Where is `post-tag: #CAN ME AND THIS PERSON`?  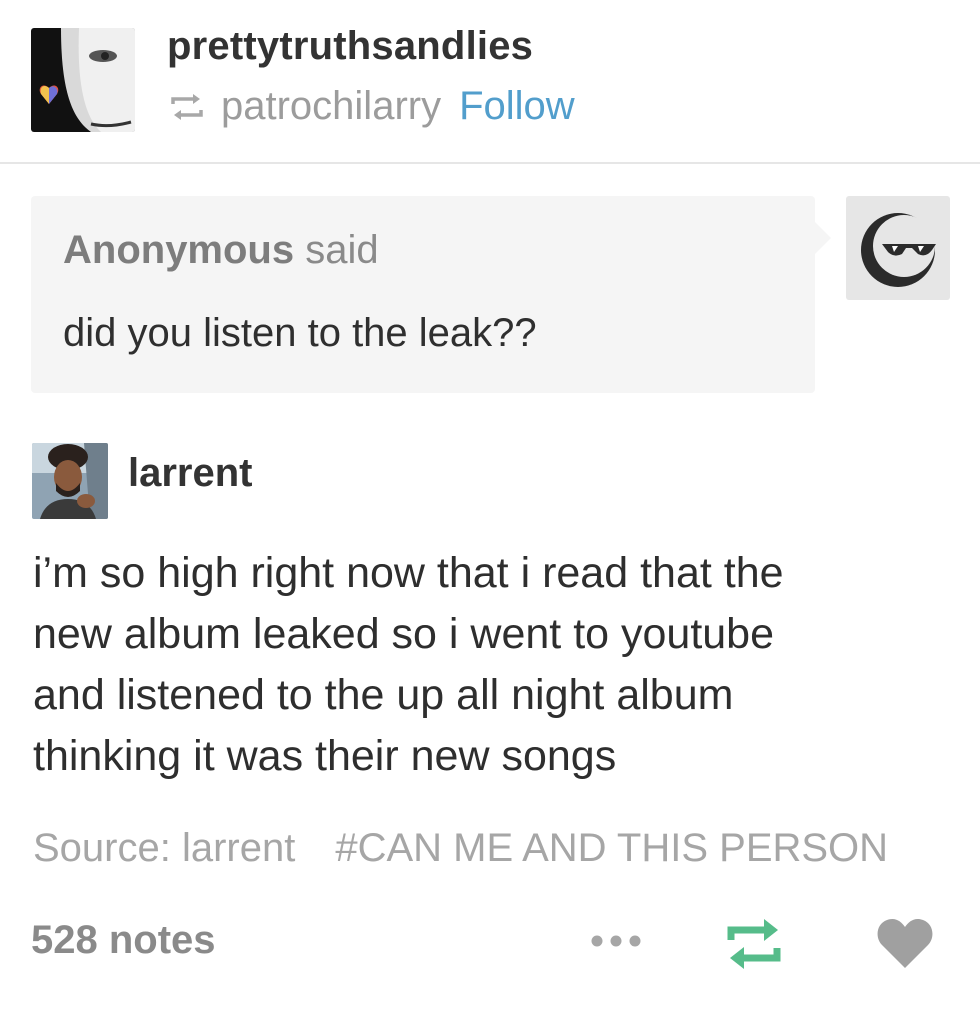 post-tag: #CAN ME AND THIS PERSON is located at coordinates (611, 848).